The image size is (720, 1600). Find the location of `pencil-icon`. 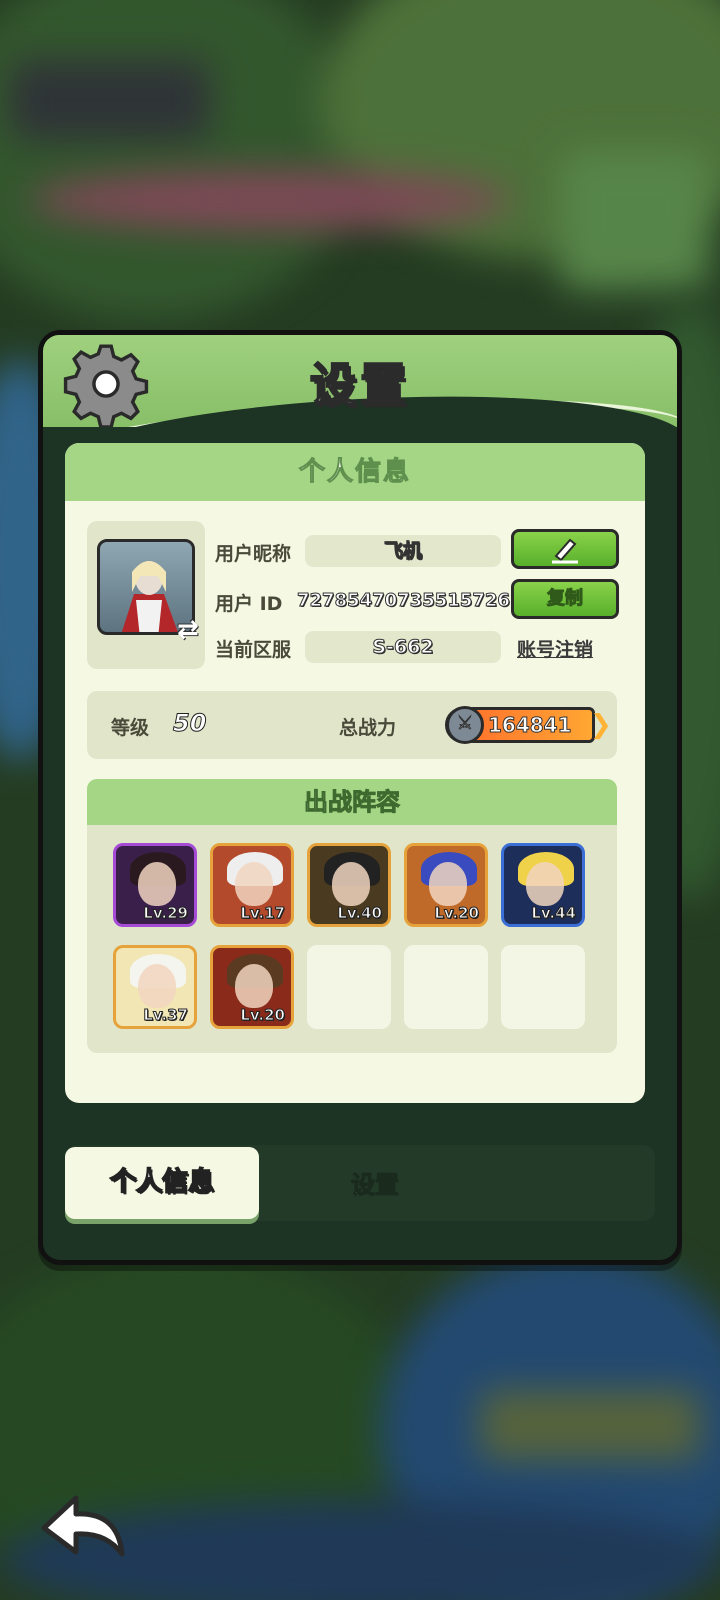

pencil-icon is located at coordinates (565, 551).